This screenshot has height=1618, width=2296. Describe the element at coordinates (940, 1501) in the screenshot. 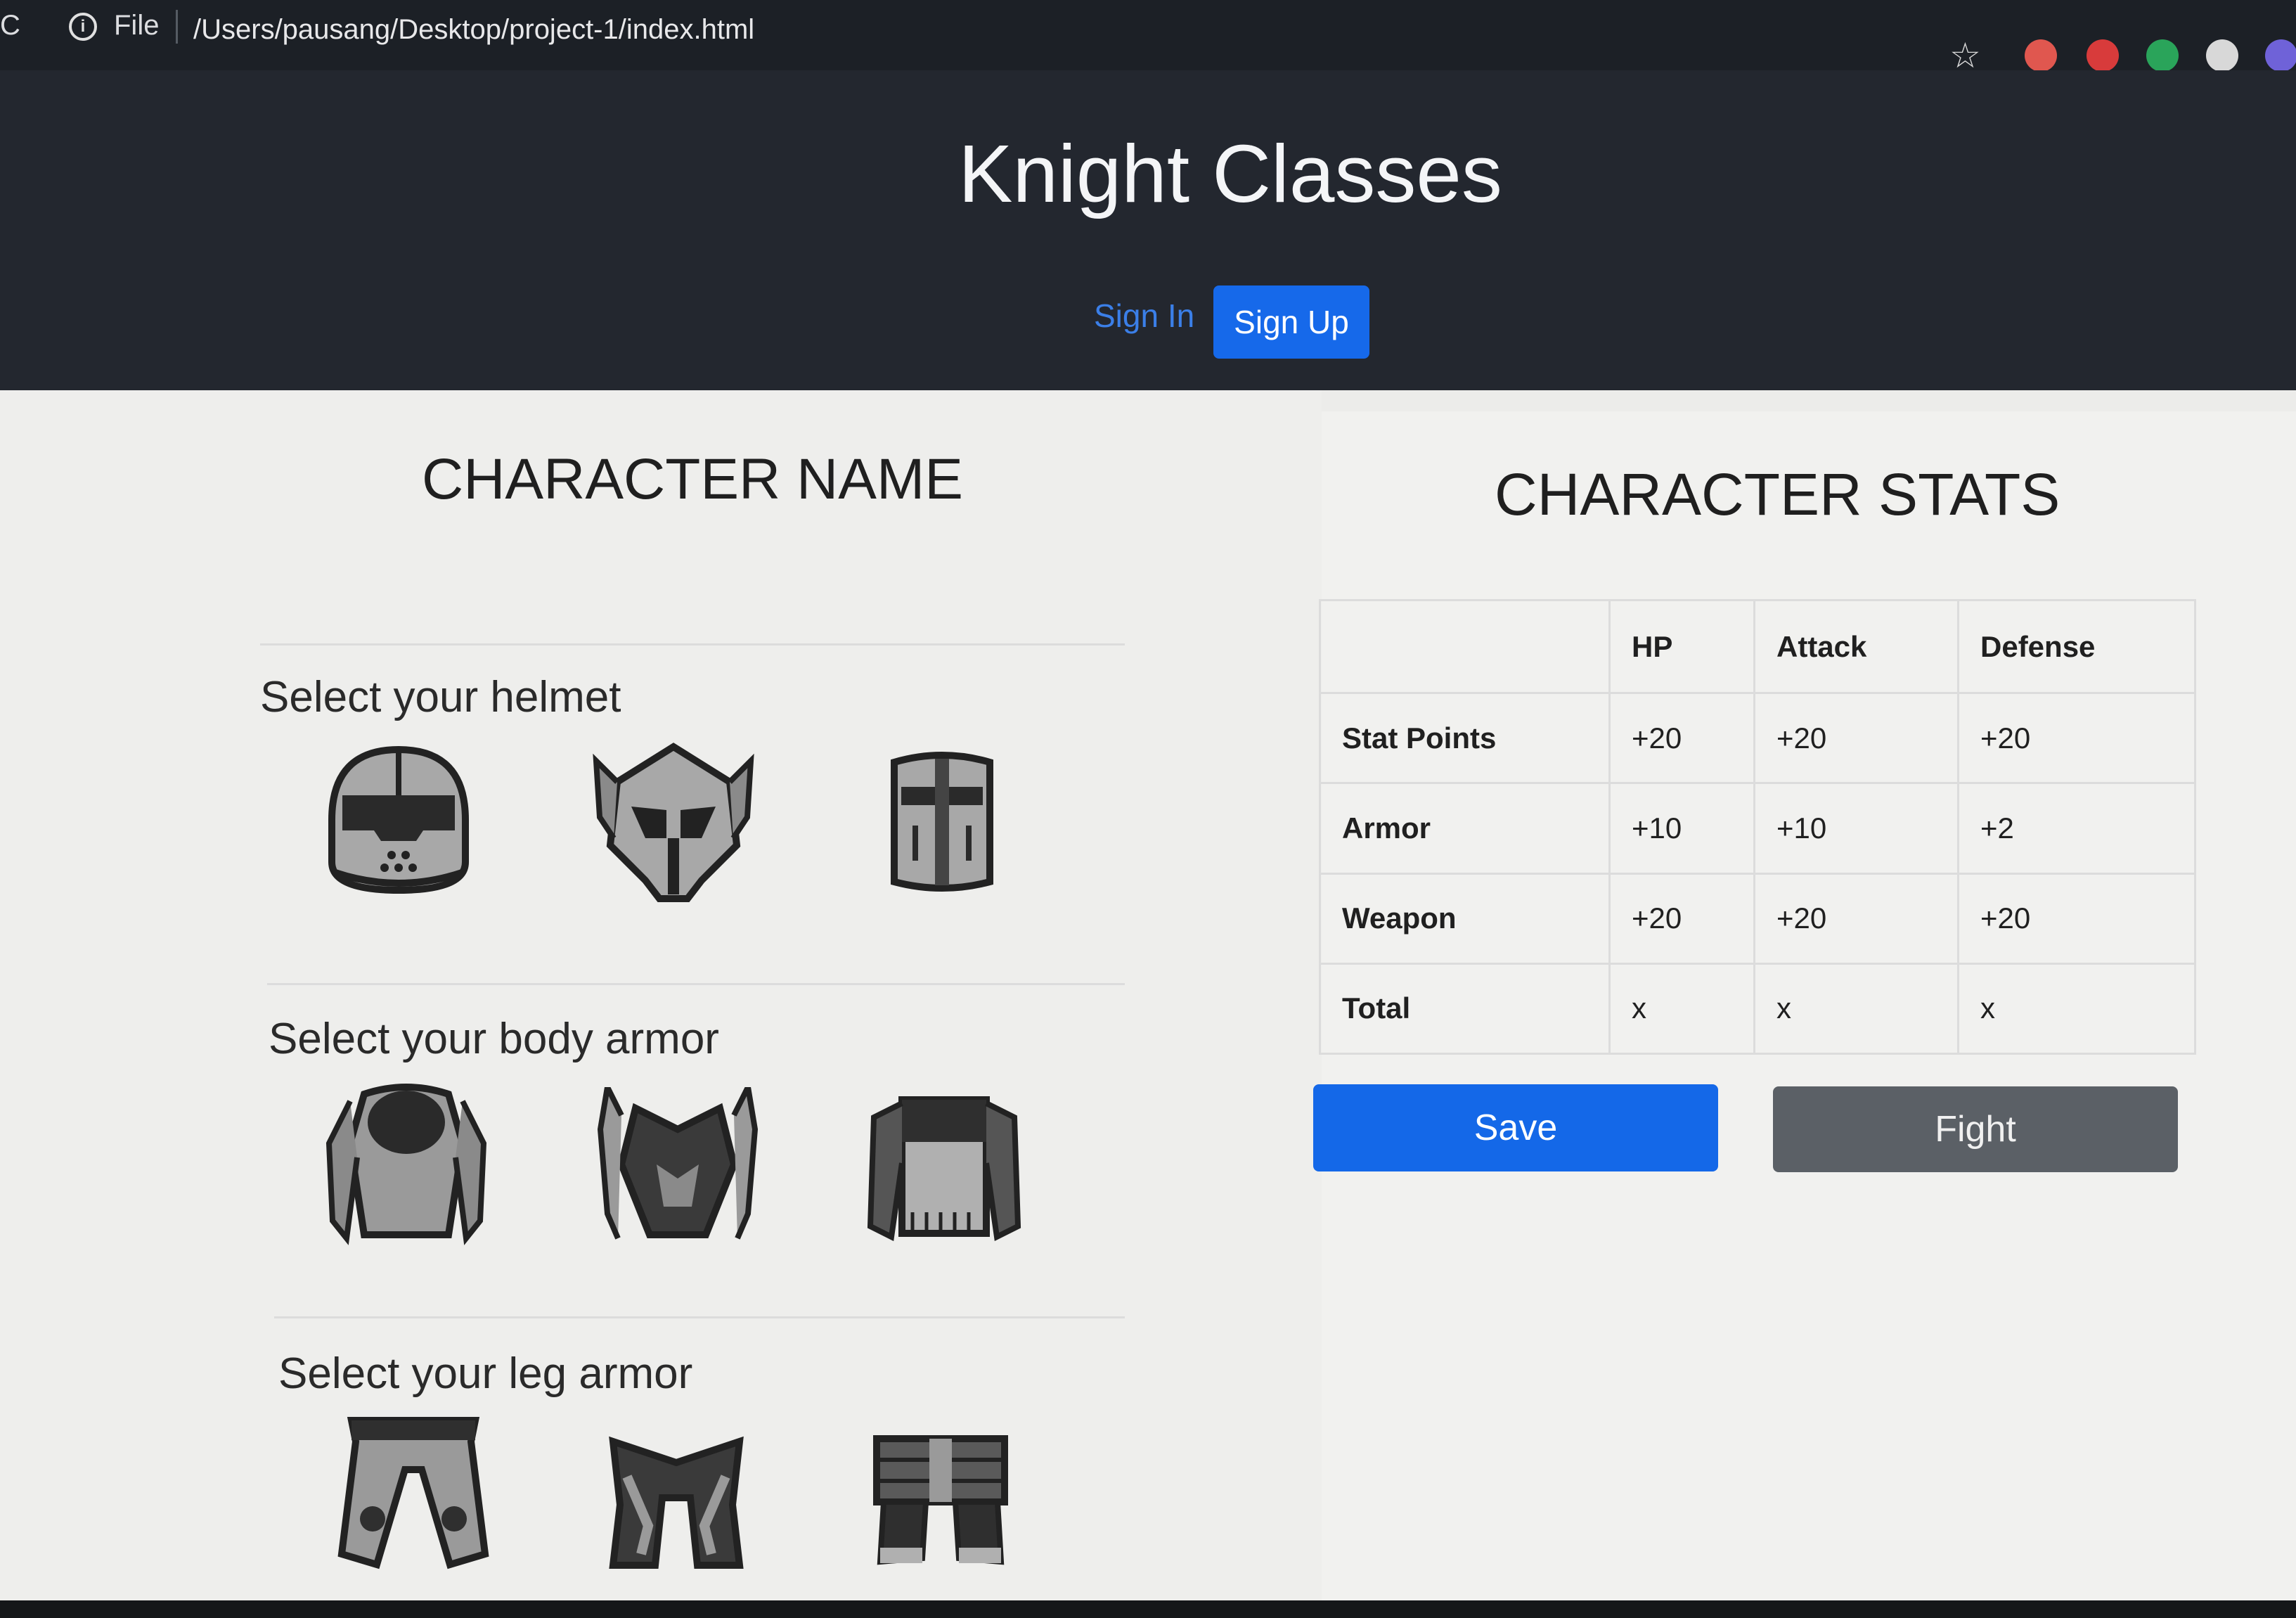

I see `banded-greaves-icon` at that location.